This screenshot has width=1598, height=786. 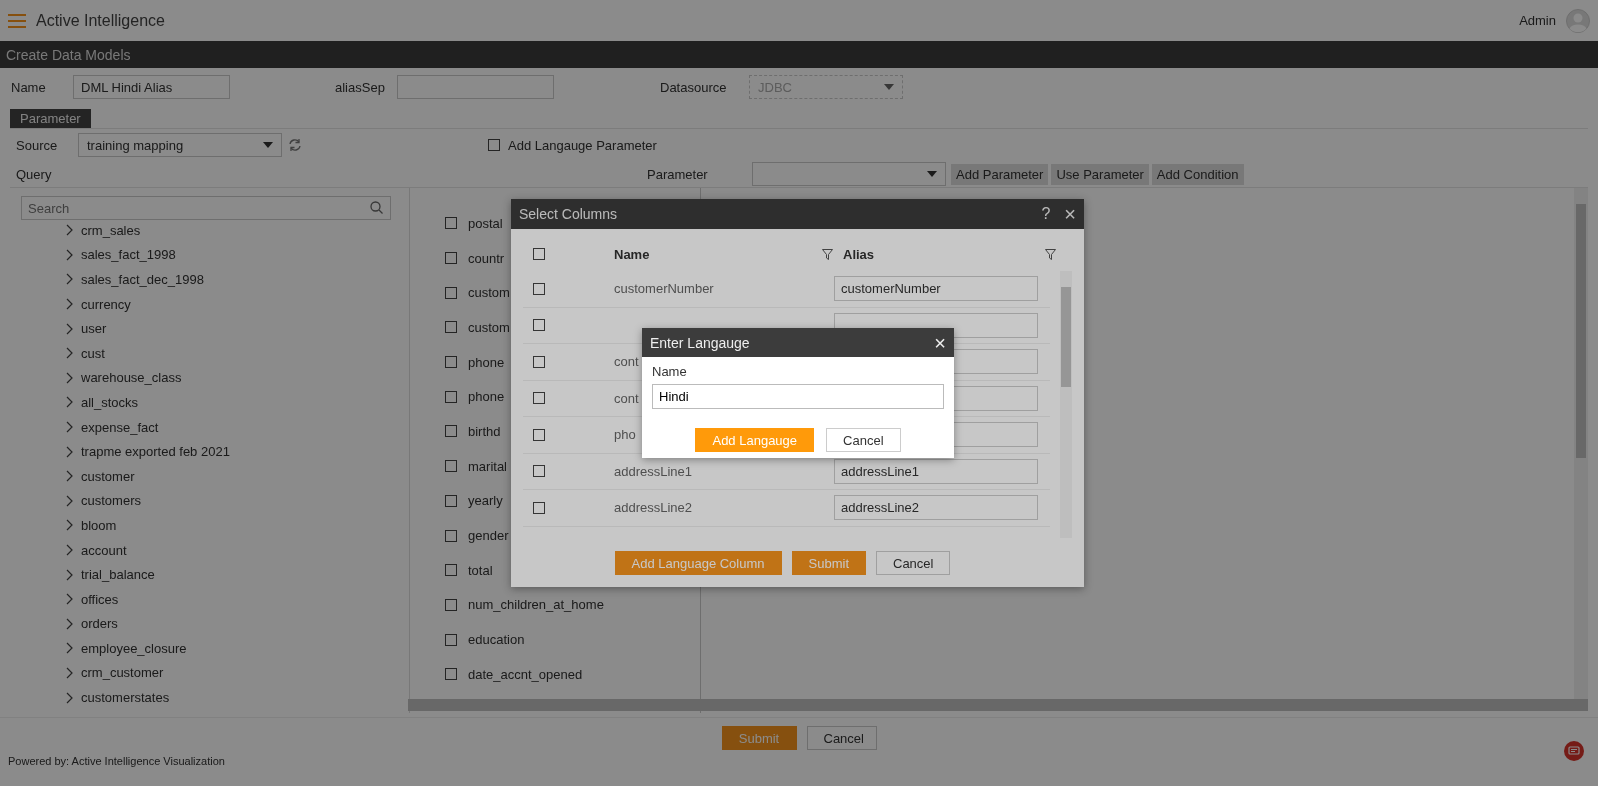 I want to click on field-label: Parameter, so click(x=678, y=174).